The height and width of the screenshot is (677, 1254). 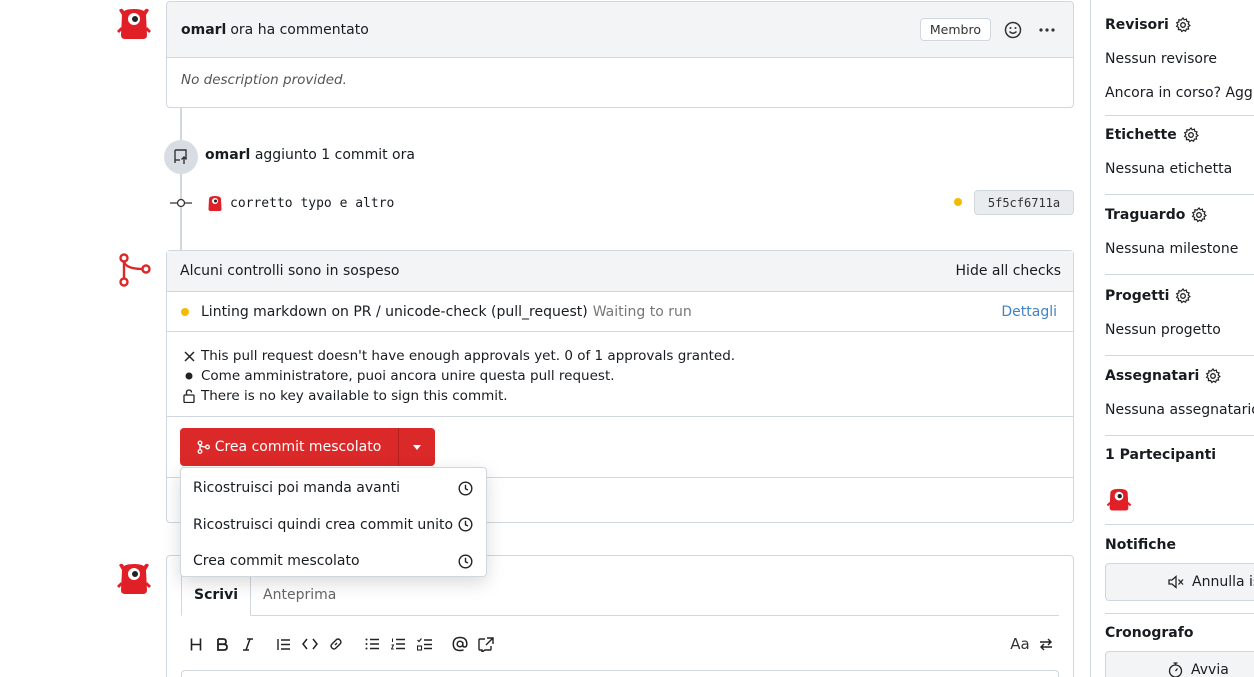 I want to click on cross-reference-icon, so click(x=486, y=644).